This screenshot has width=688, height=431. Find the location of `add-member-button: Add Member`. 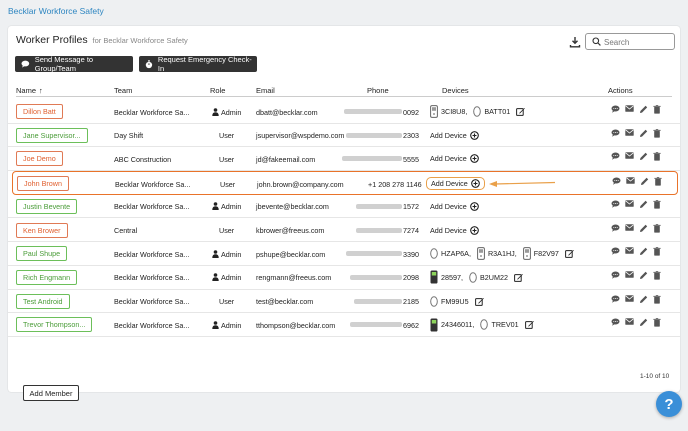

add-member-button: Add Member is located at coordinates (51, 393).